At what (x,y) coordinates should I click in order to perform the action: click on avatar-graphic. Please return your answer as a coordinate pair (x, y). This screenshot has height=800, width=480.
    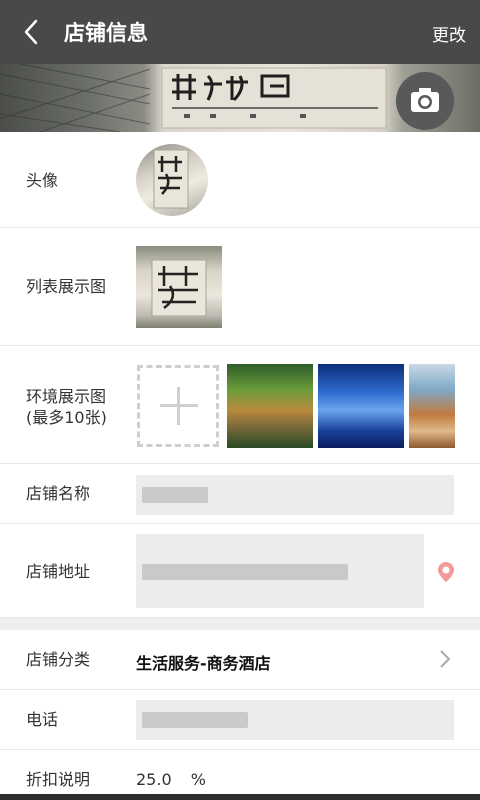
    Looking at the image, I should click on (171, 179).